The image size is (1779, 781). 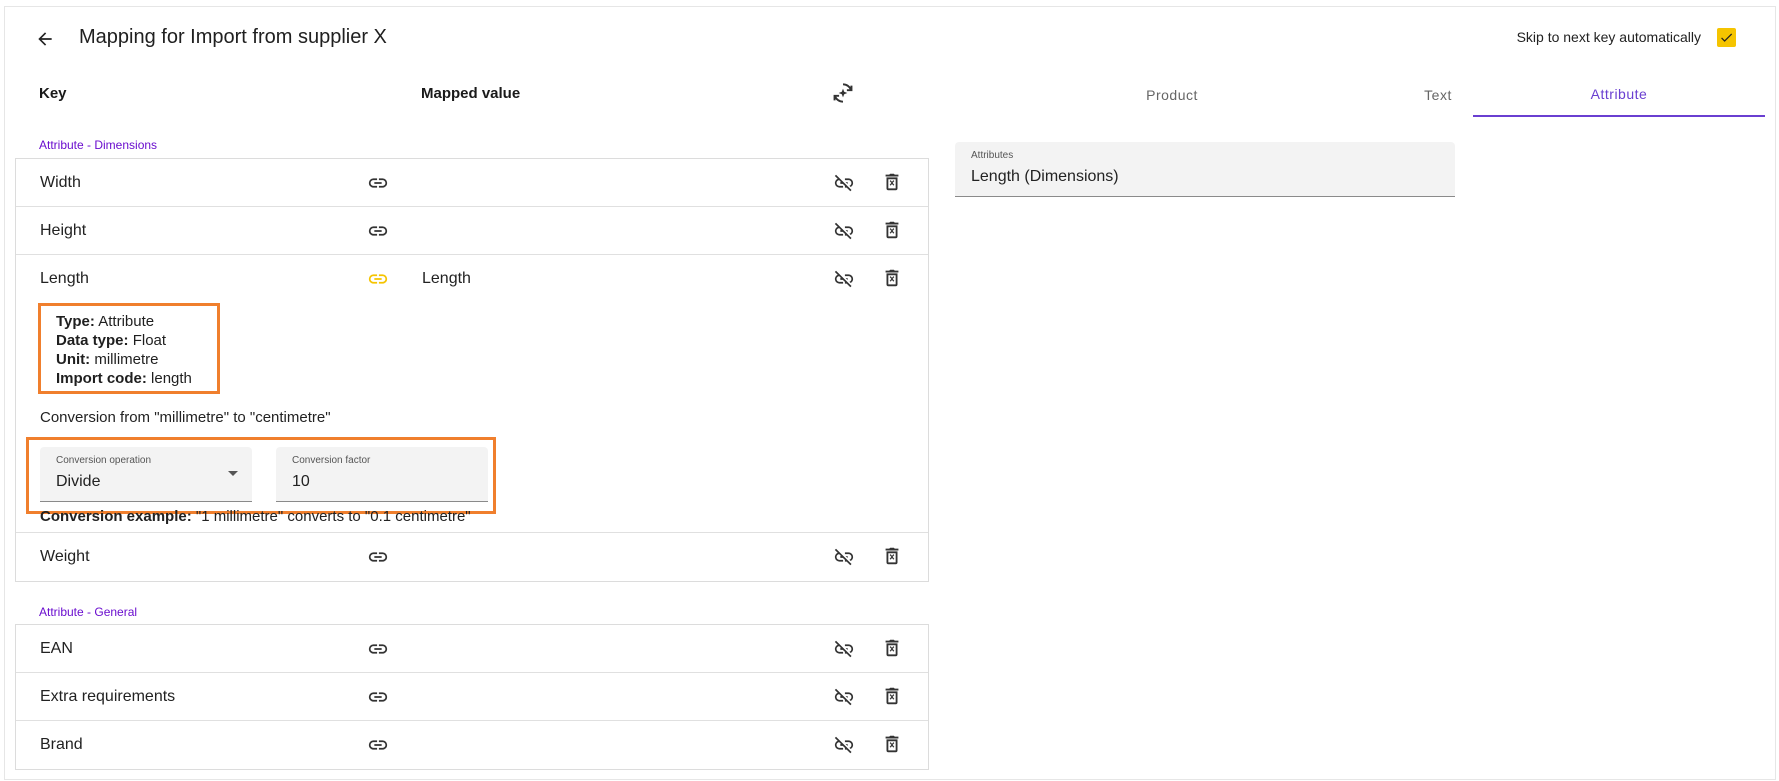 I want to click on dropdown-caret-icon, so click(x=233, y=473).